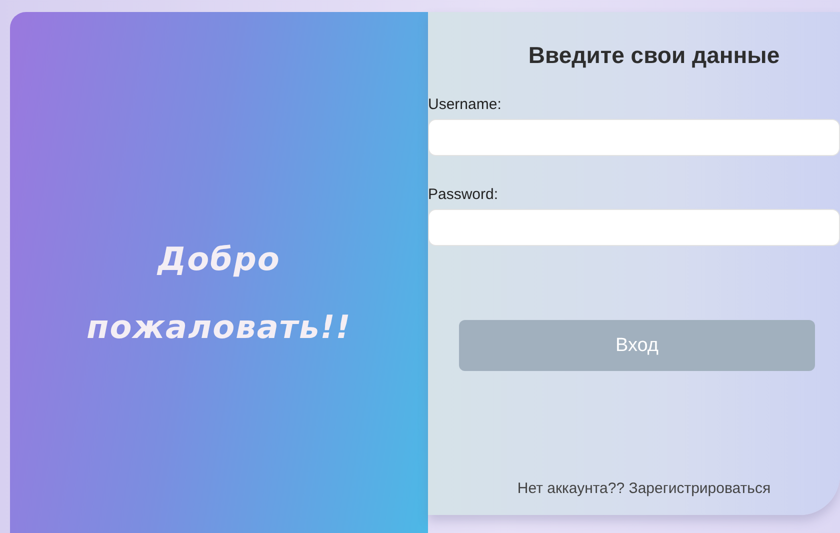  I want to click on register-link: Нет аккаунта?? Зарегистрироваться, so click(634, 488).